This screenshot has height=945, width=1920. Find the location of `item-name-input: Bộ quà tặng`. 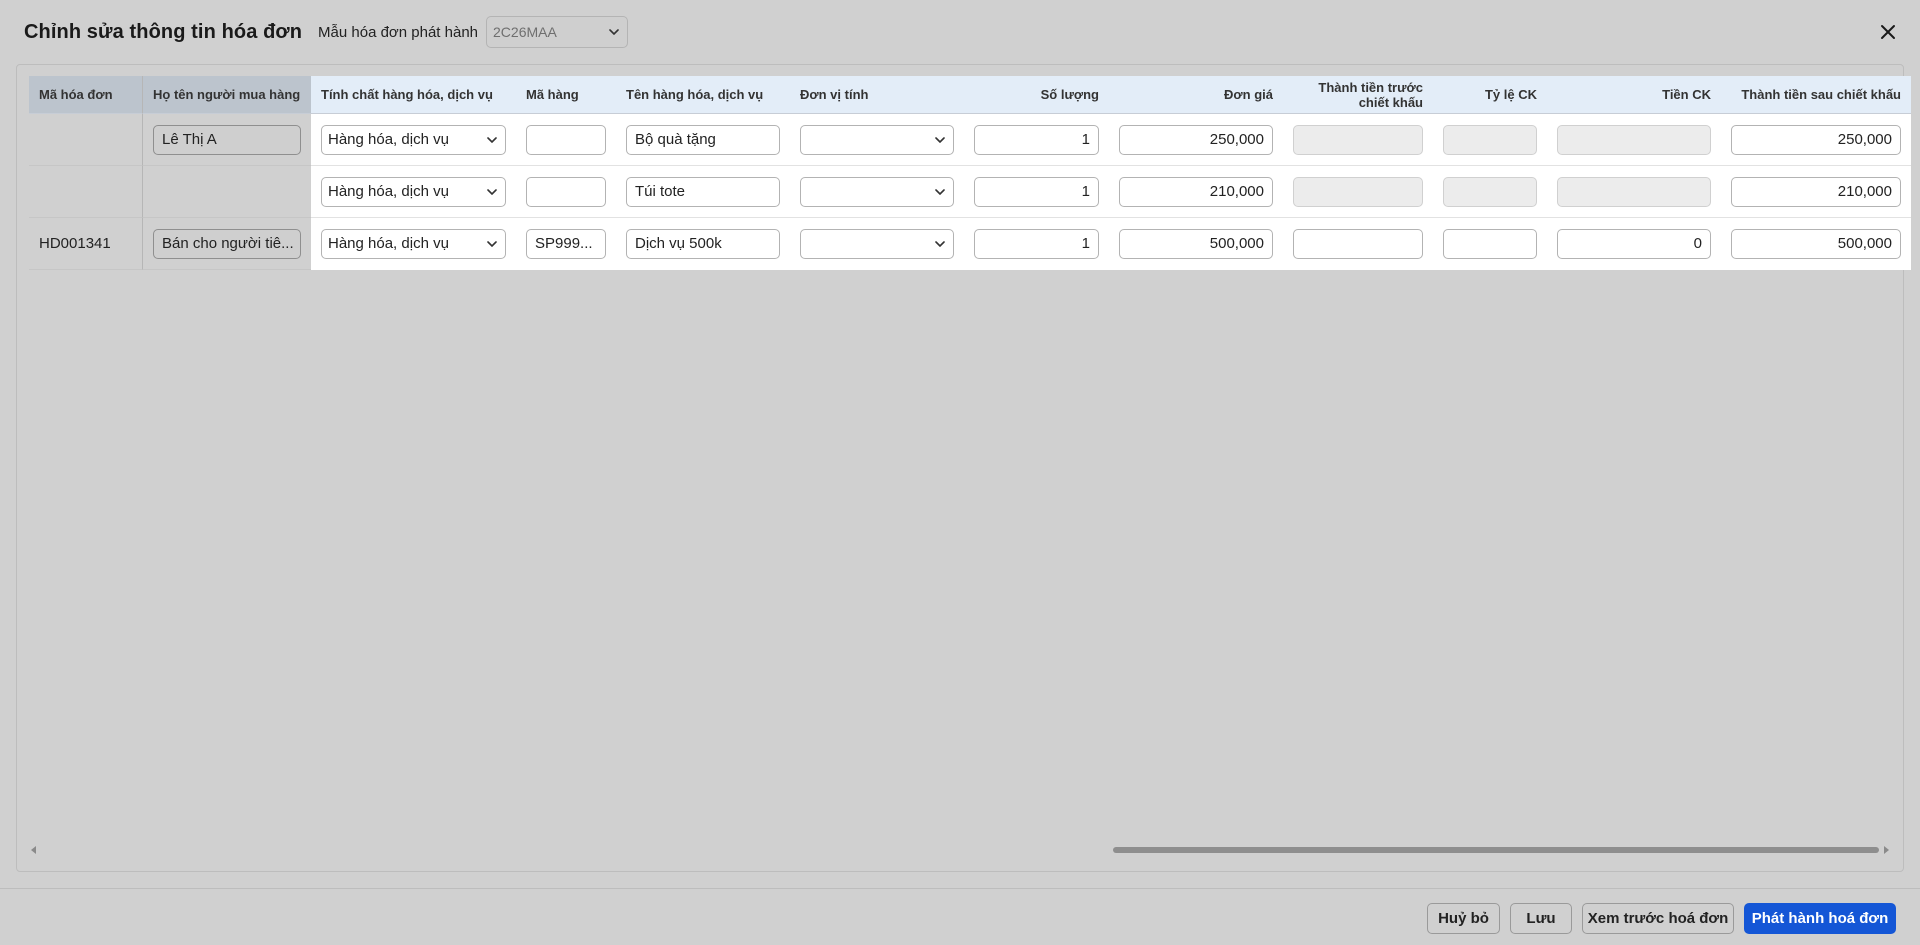

item-name-input: Bộ quà tặng is located at coordinates (703, 139).